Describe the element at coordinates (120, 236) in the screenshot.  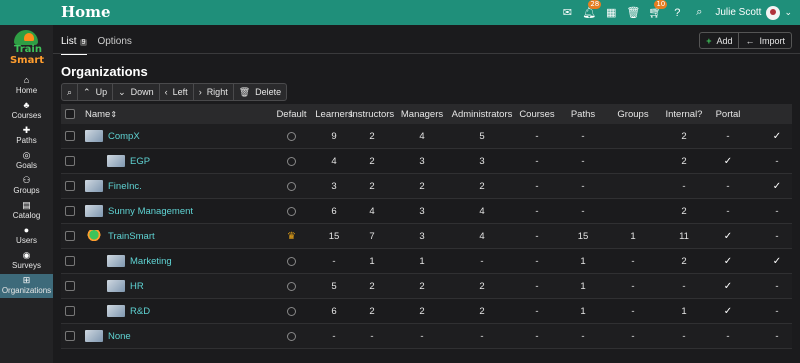
I see `org-name-link: TrainSmart` at that location.